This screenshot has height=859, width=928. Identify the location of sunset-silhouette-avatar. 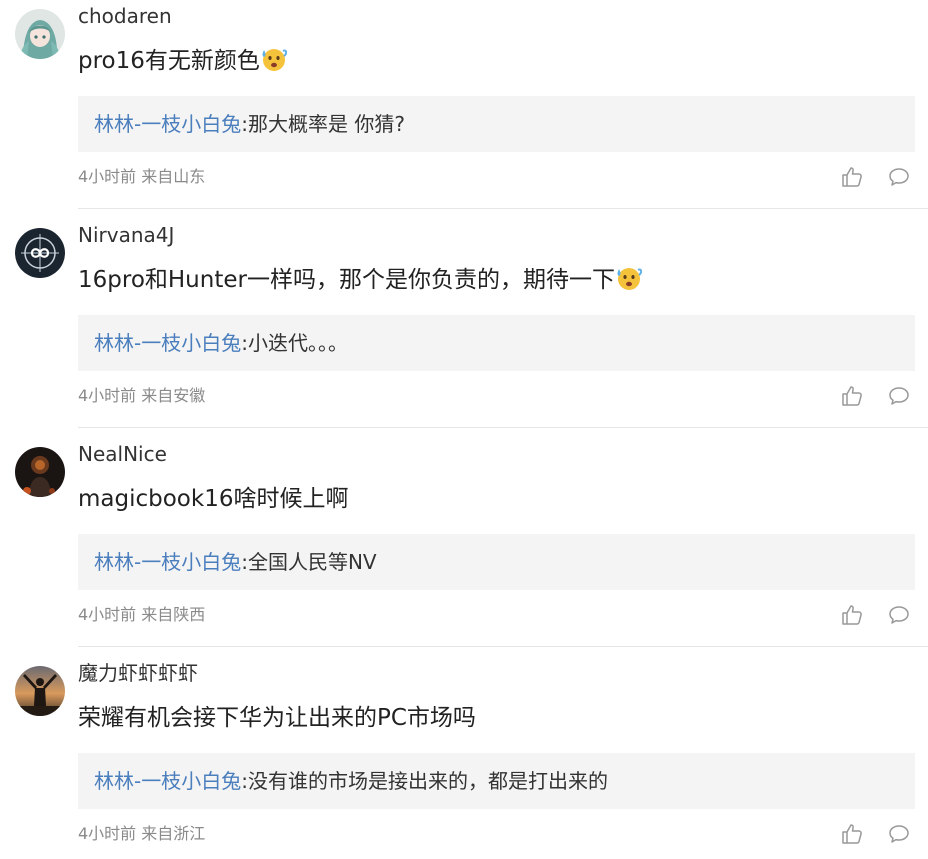
(40, 691).